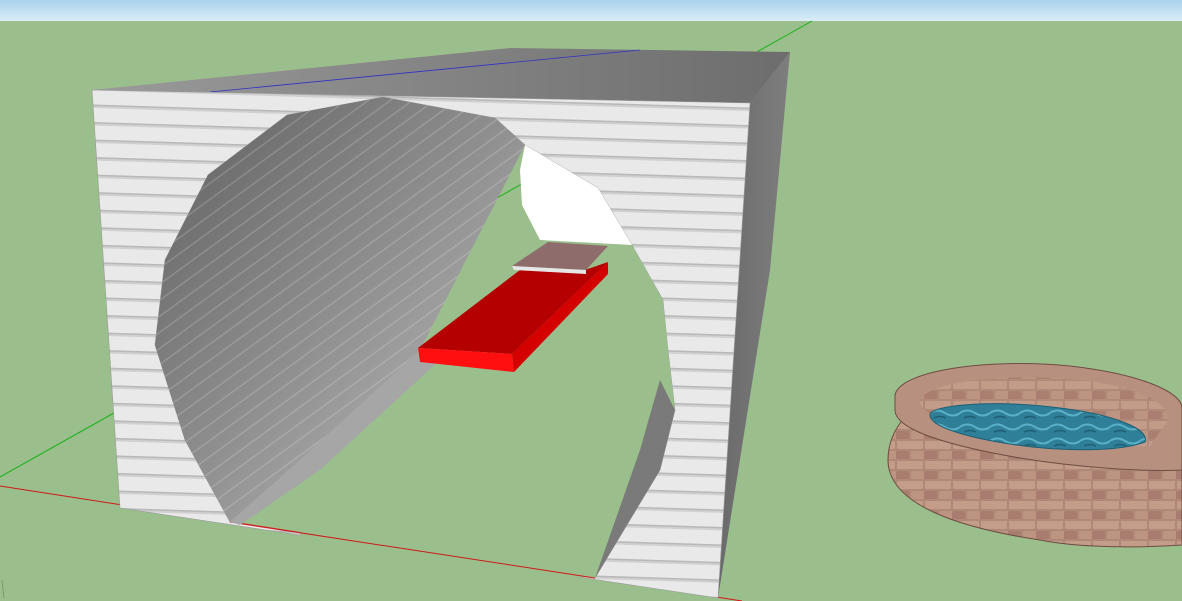 This screenshot has height=601, width=1182. What do you see at coordinates (591, 10) in the screenshot?
I see `sky` at bounding box center [591, 10].